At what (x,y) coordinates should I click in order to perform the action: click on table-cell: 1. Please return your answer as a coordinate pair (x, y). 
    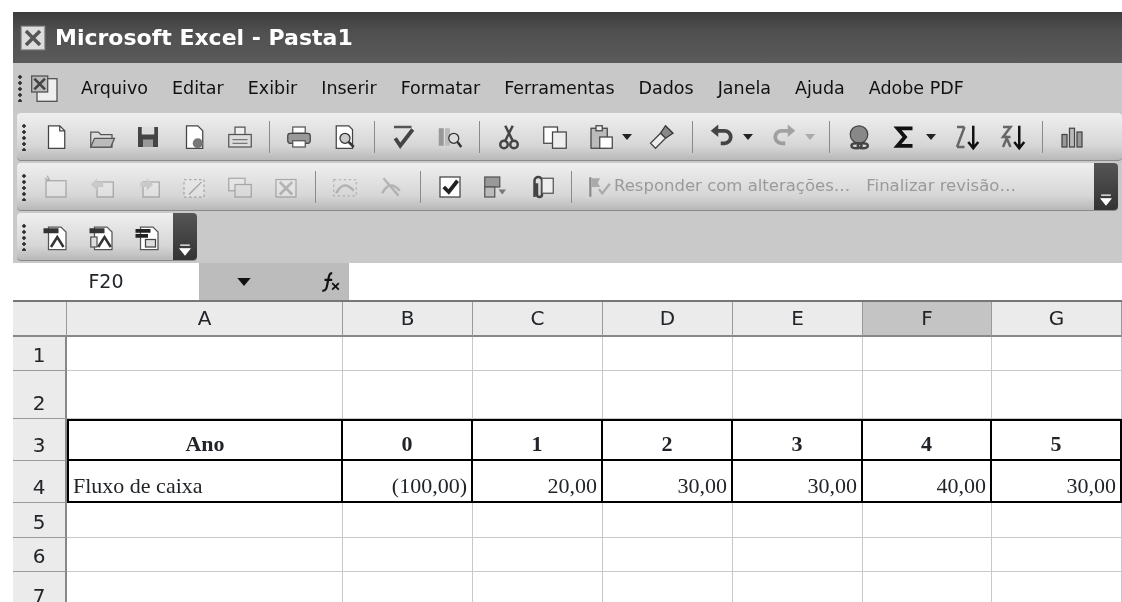
    Looking at the image, I should click on (538, 440).